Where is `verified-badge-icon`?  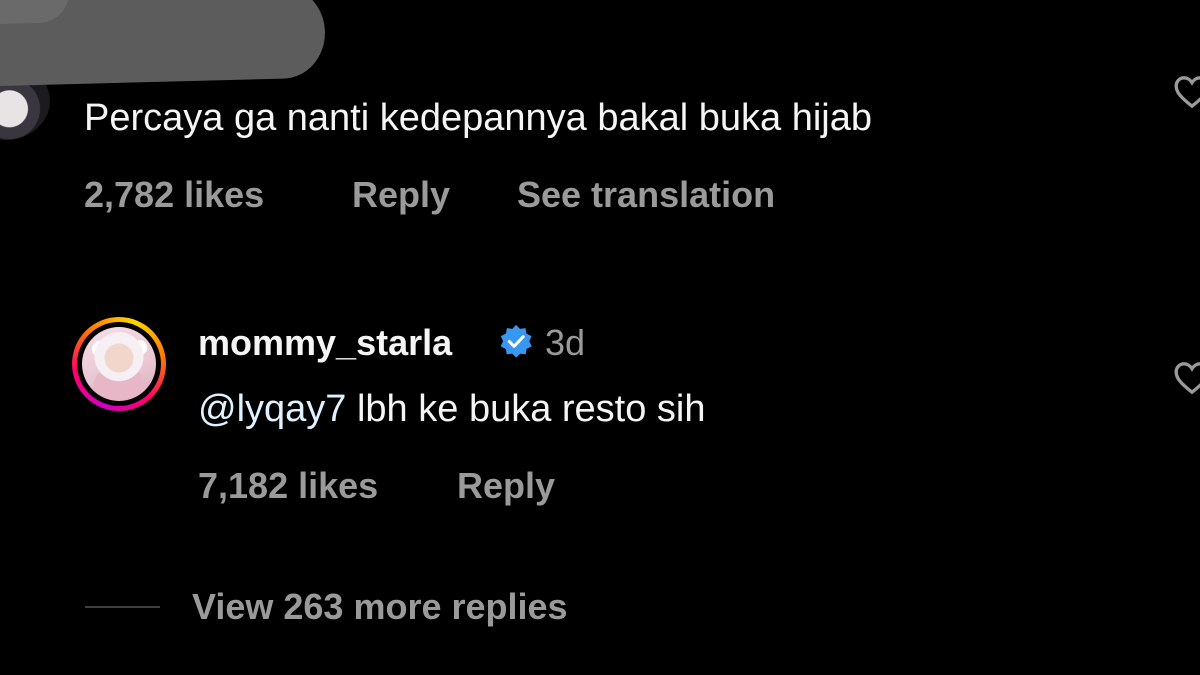
verified-badge-icon is located at coordinates (516, 341).